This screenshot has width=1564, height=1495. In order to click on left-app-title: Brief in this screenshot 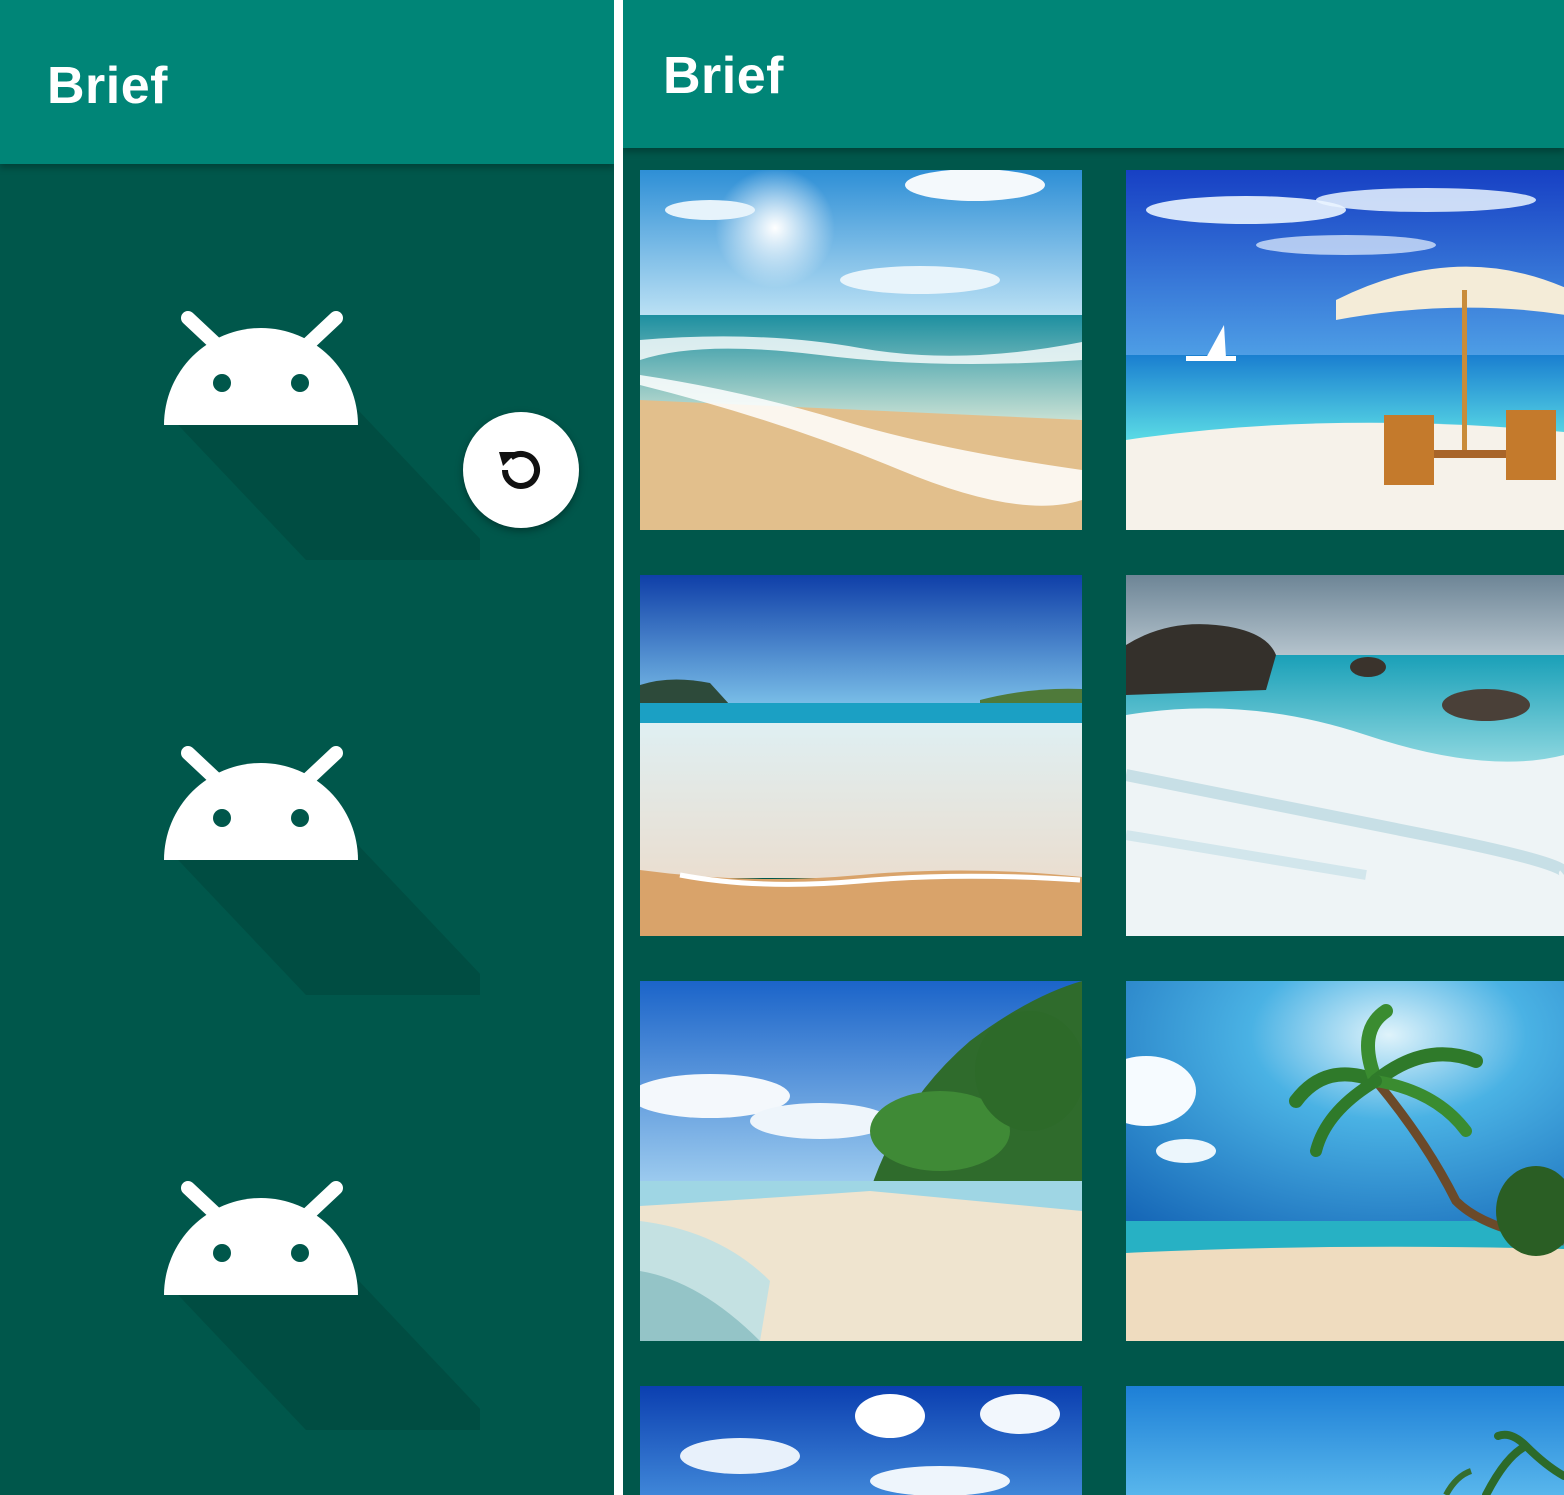, I will do `click(107, 86)`.